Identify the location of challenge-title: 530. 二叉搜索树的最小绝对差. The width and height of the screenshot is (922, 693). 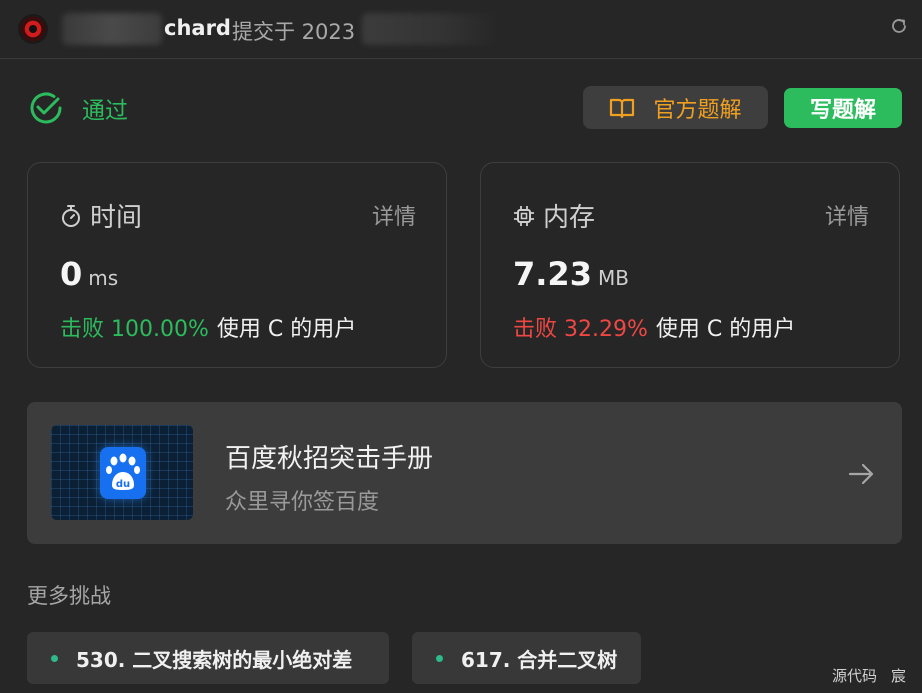
(214, 659).